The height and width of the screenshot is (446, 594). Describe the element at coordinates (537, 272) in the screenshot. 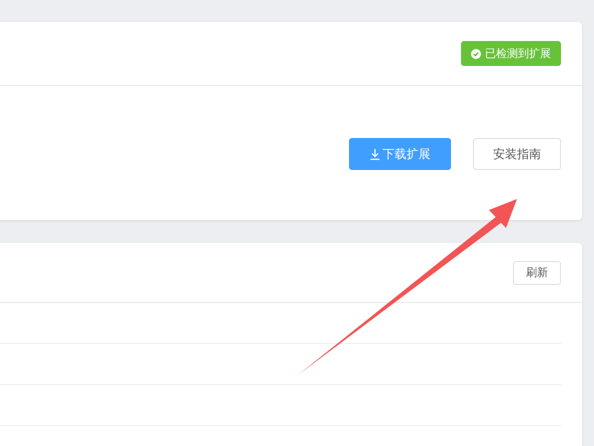

I see `refresh-button: 刷新` at that location.